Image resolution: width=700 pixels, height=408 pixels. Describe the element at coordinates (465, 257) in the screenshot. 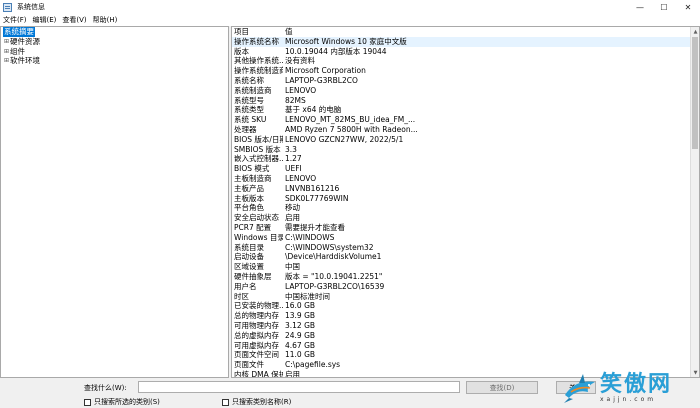

I see `table-row: 启动设备 \Device\HarddiskVolume1` at that location.